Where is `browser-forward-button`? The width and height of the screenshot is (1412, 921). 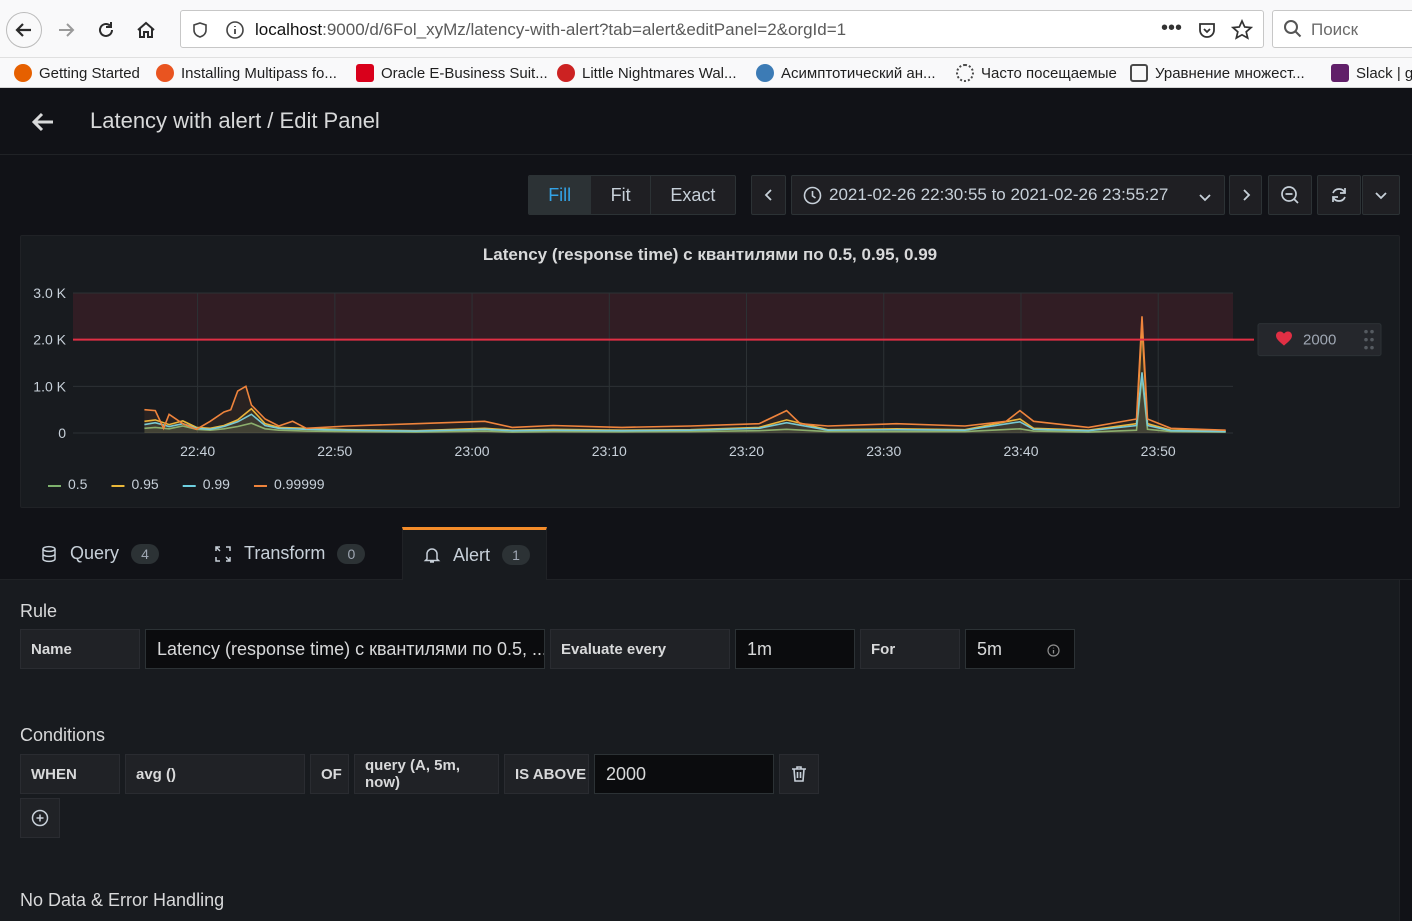
browser-forward-button is located at coordinates (66, 30).